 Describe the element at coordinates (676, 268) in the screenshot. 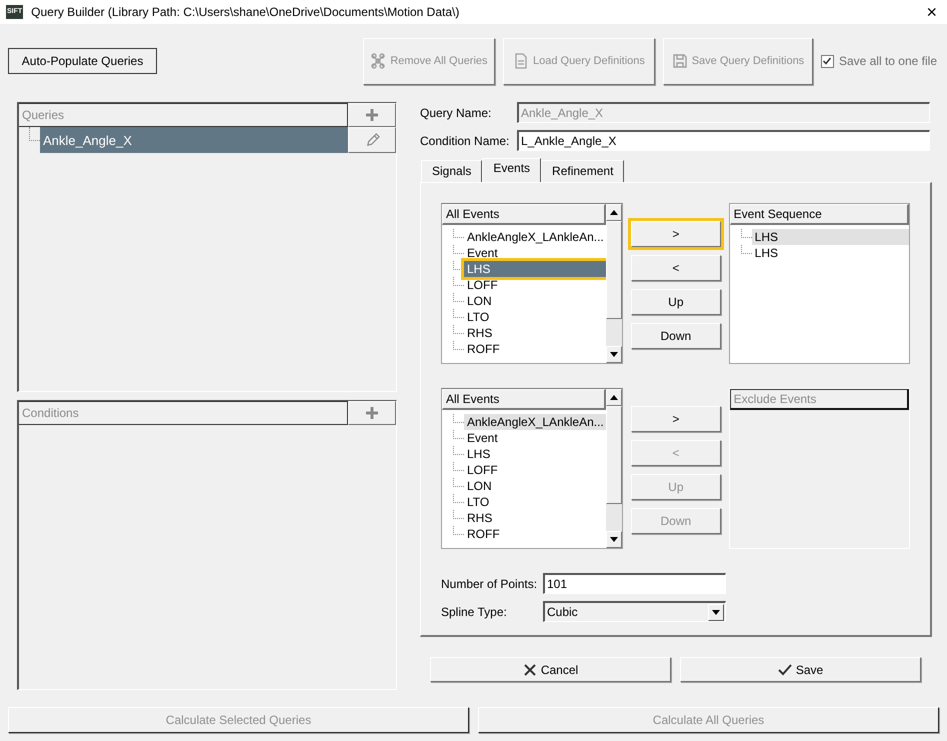

I see `move-button: <` at that location.